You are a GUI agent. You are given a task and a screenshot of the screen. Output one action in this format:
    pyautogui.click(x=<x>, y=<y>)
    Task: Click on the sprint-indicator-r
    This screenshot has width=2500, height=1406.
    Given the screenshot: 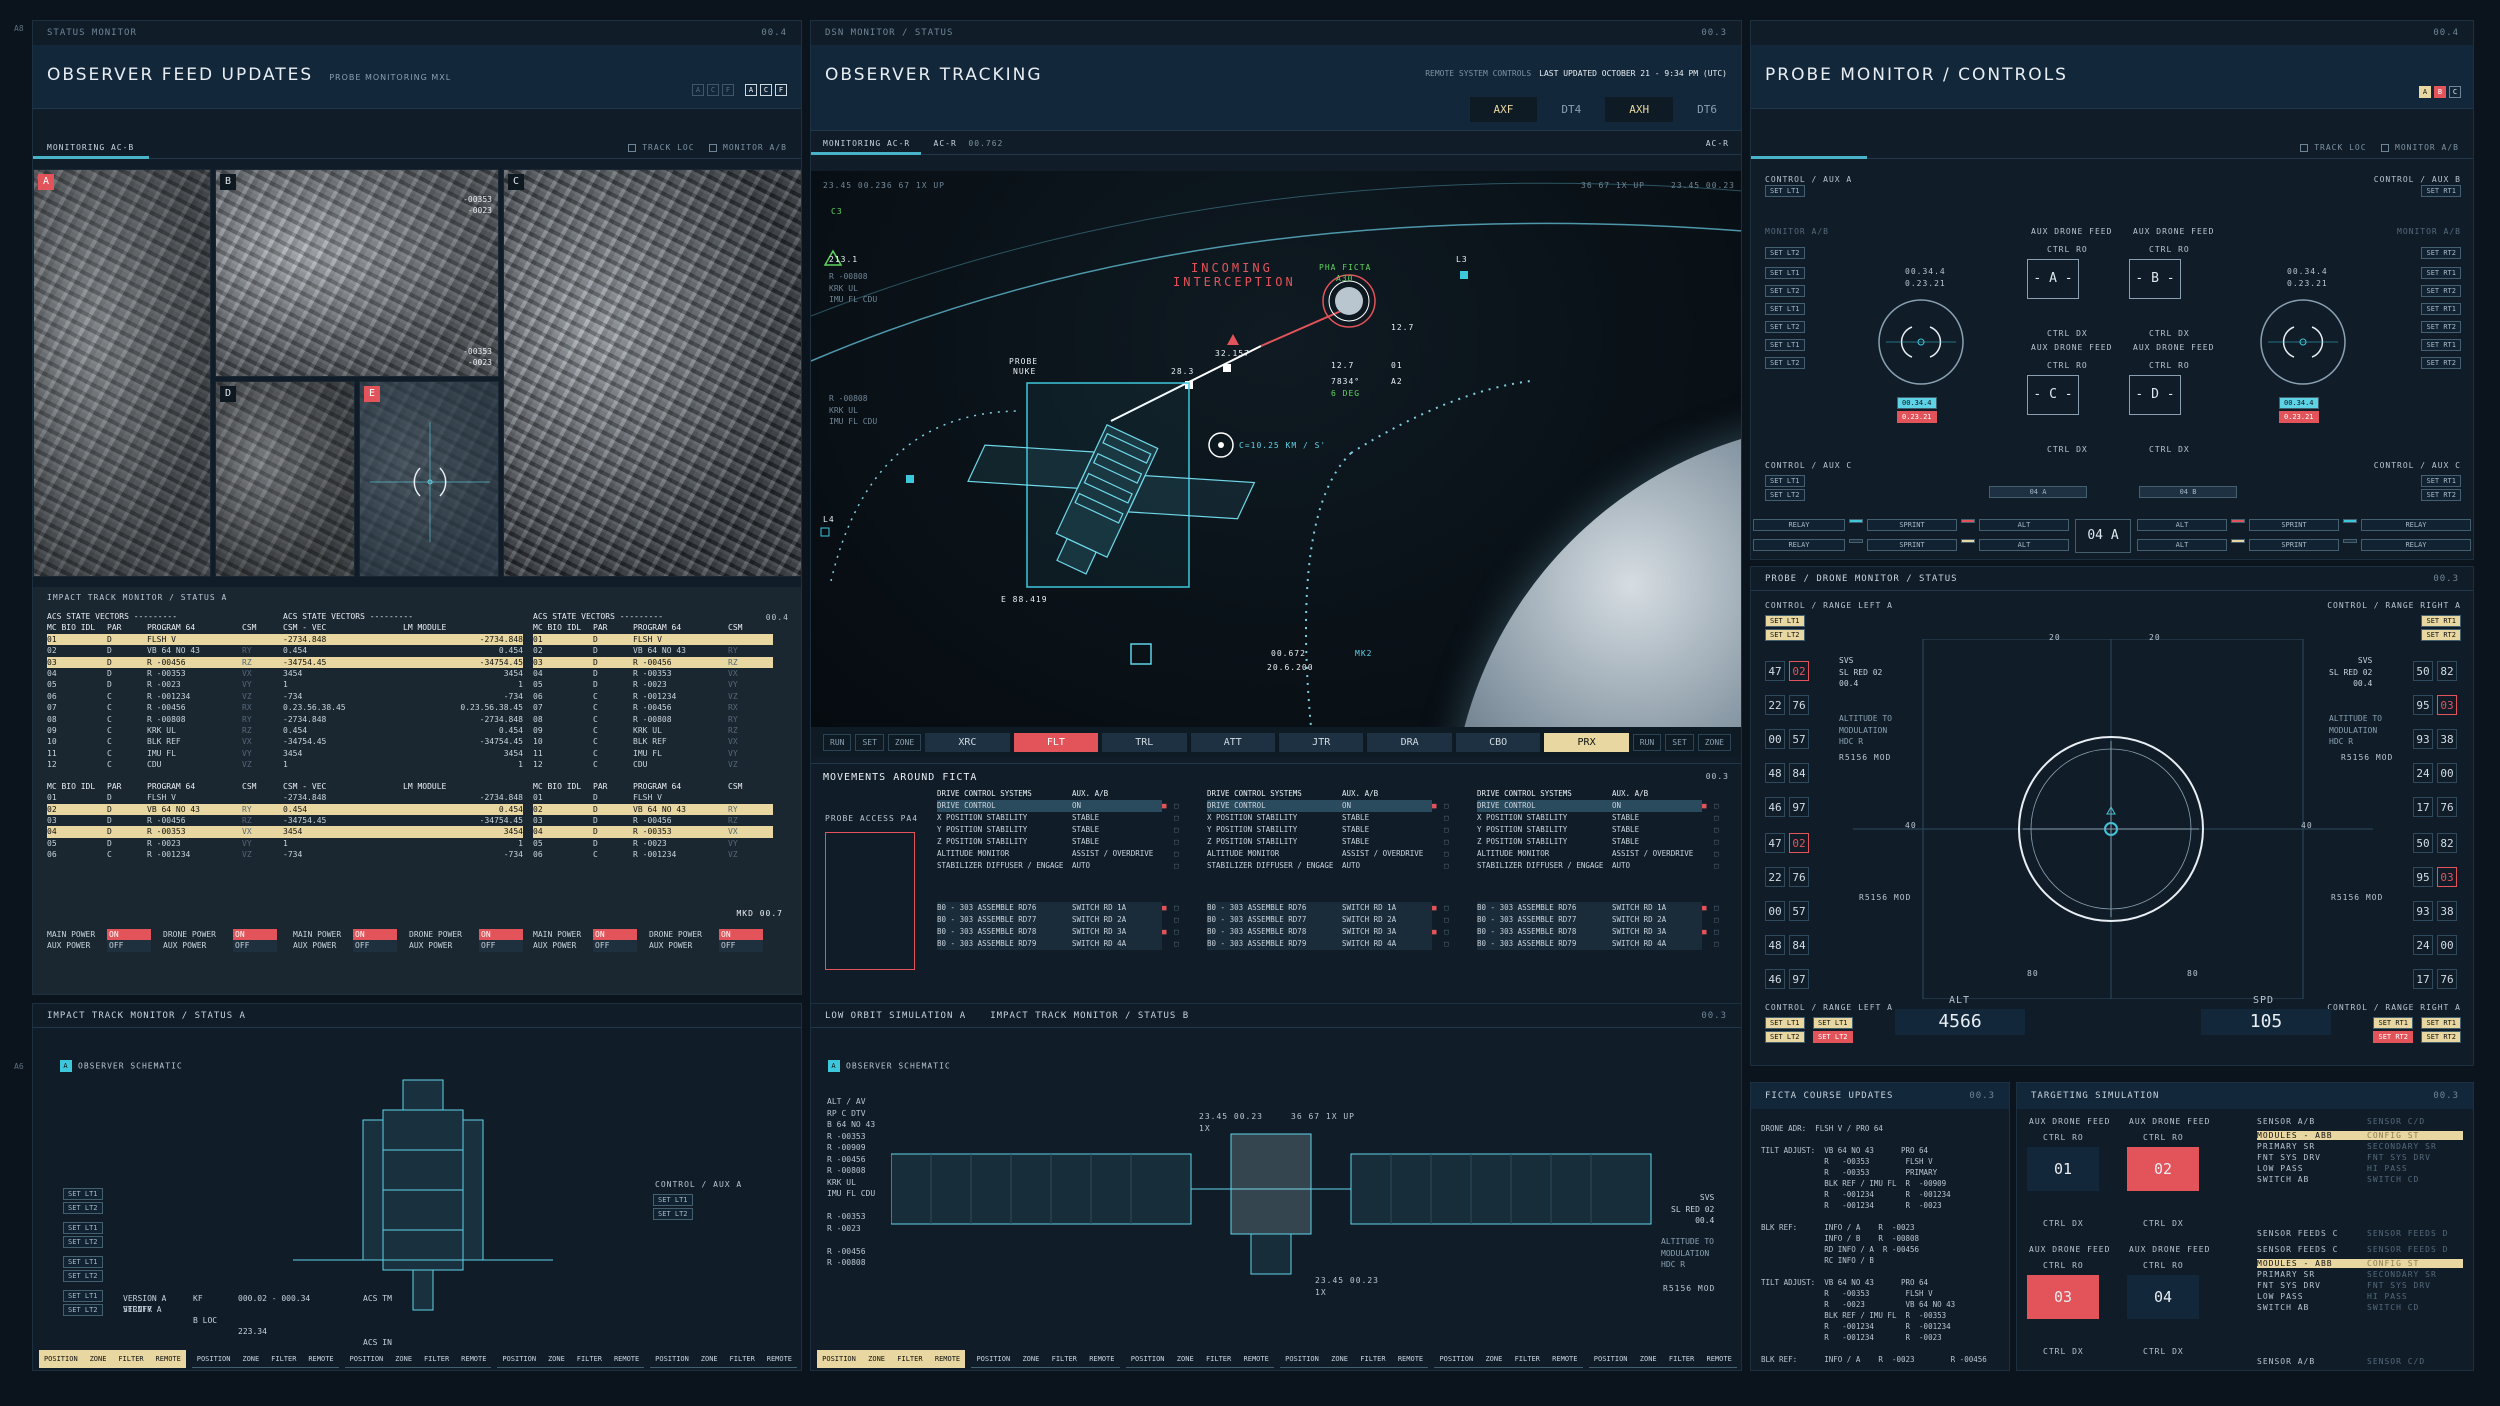 What is the action you would take?
    pyautogui.click(x=2238, y=521)
    